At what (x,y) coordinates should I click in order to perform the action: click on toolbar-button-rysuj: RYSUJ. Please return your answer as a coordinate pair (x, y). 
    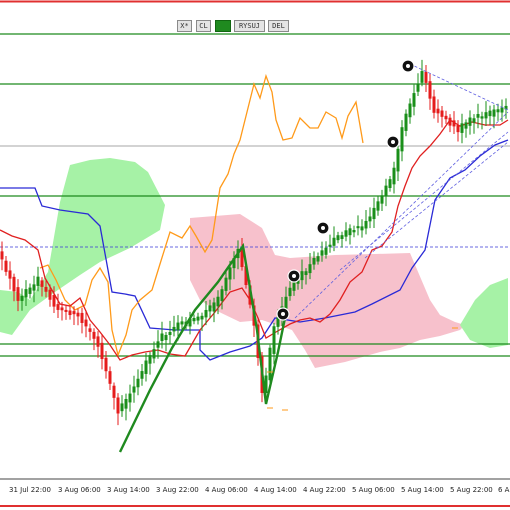
    Looking at the image, I should click on (249, 26).